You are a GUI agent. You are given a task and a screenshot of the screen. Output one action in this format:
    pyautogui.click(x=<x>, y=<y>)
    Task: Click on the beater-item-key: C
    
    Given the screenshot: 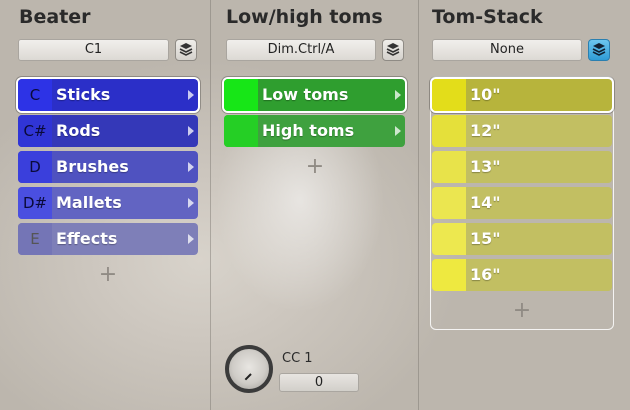 What is the action you would take?
    pyautogui.click(x=35, y=95)
    